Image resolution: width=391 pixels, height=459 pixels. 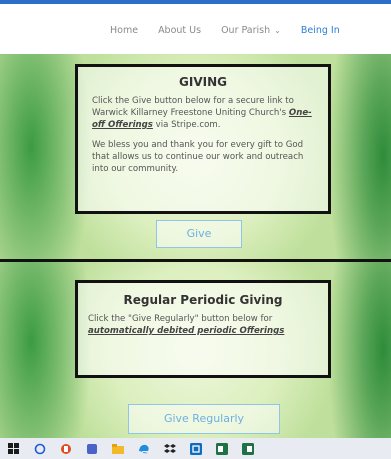 I want to click on file-explorer-icon, so click(x=118, y=449).